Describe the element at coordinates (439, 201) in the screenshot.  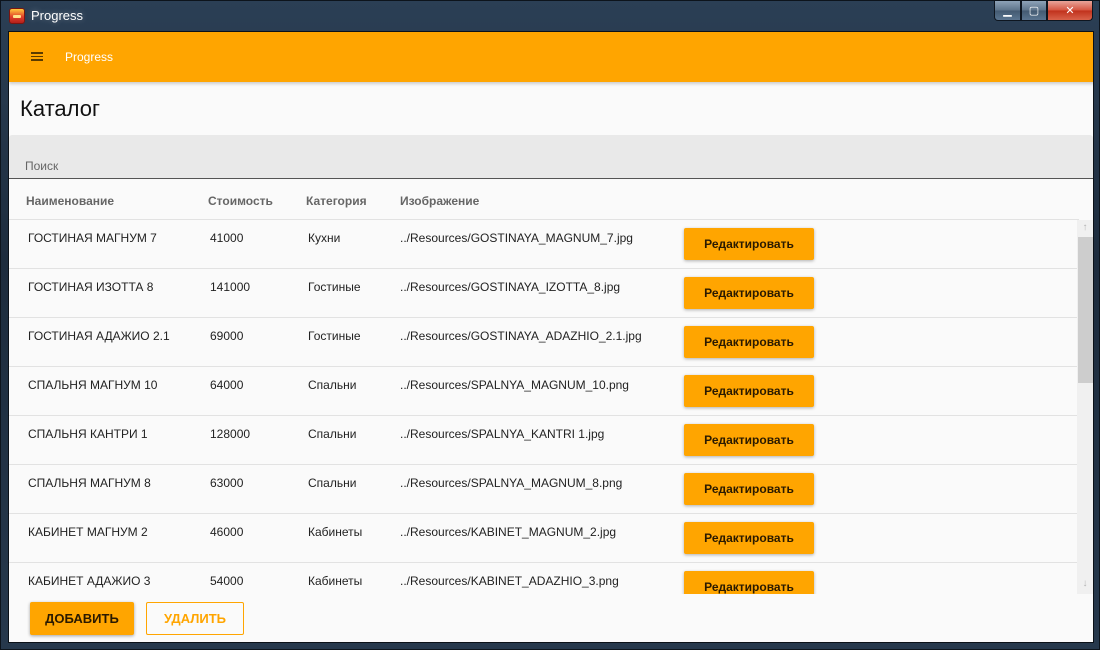
I see `column-header-image: Изображение` at that location.